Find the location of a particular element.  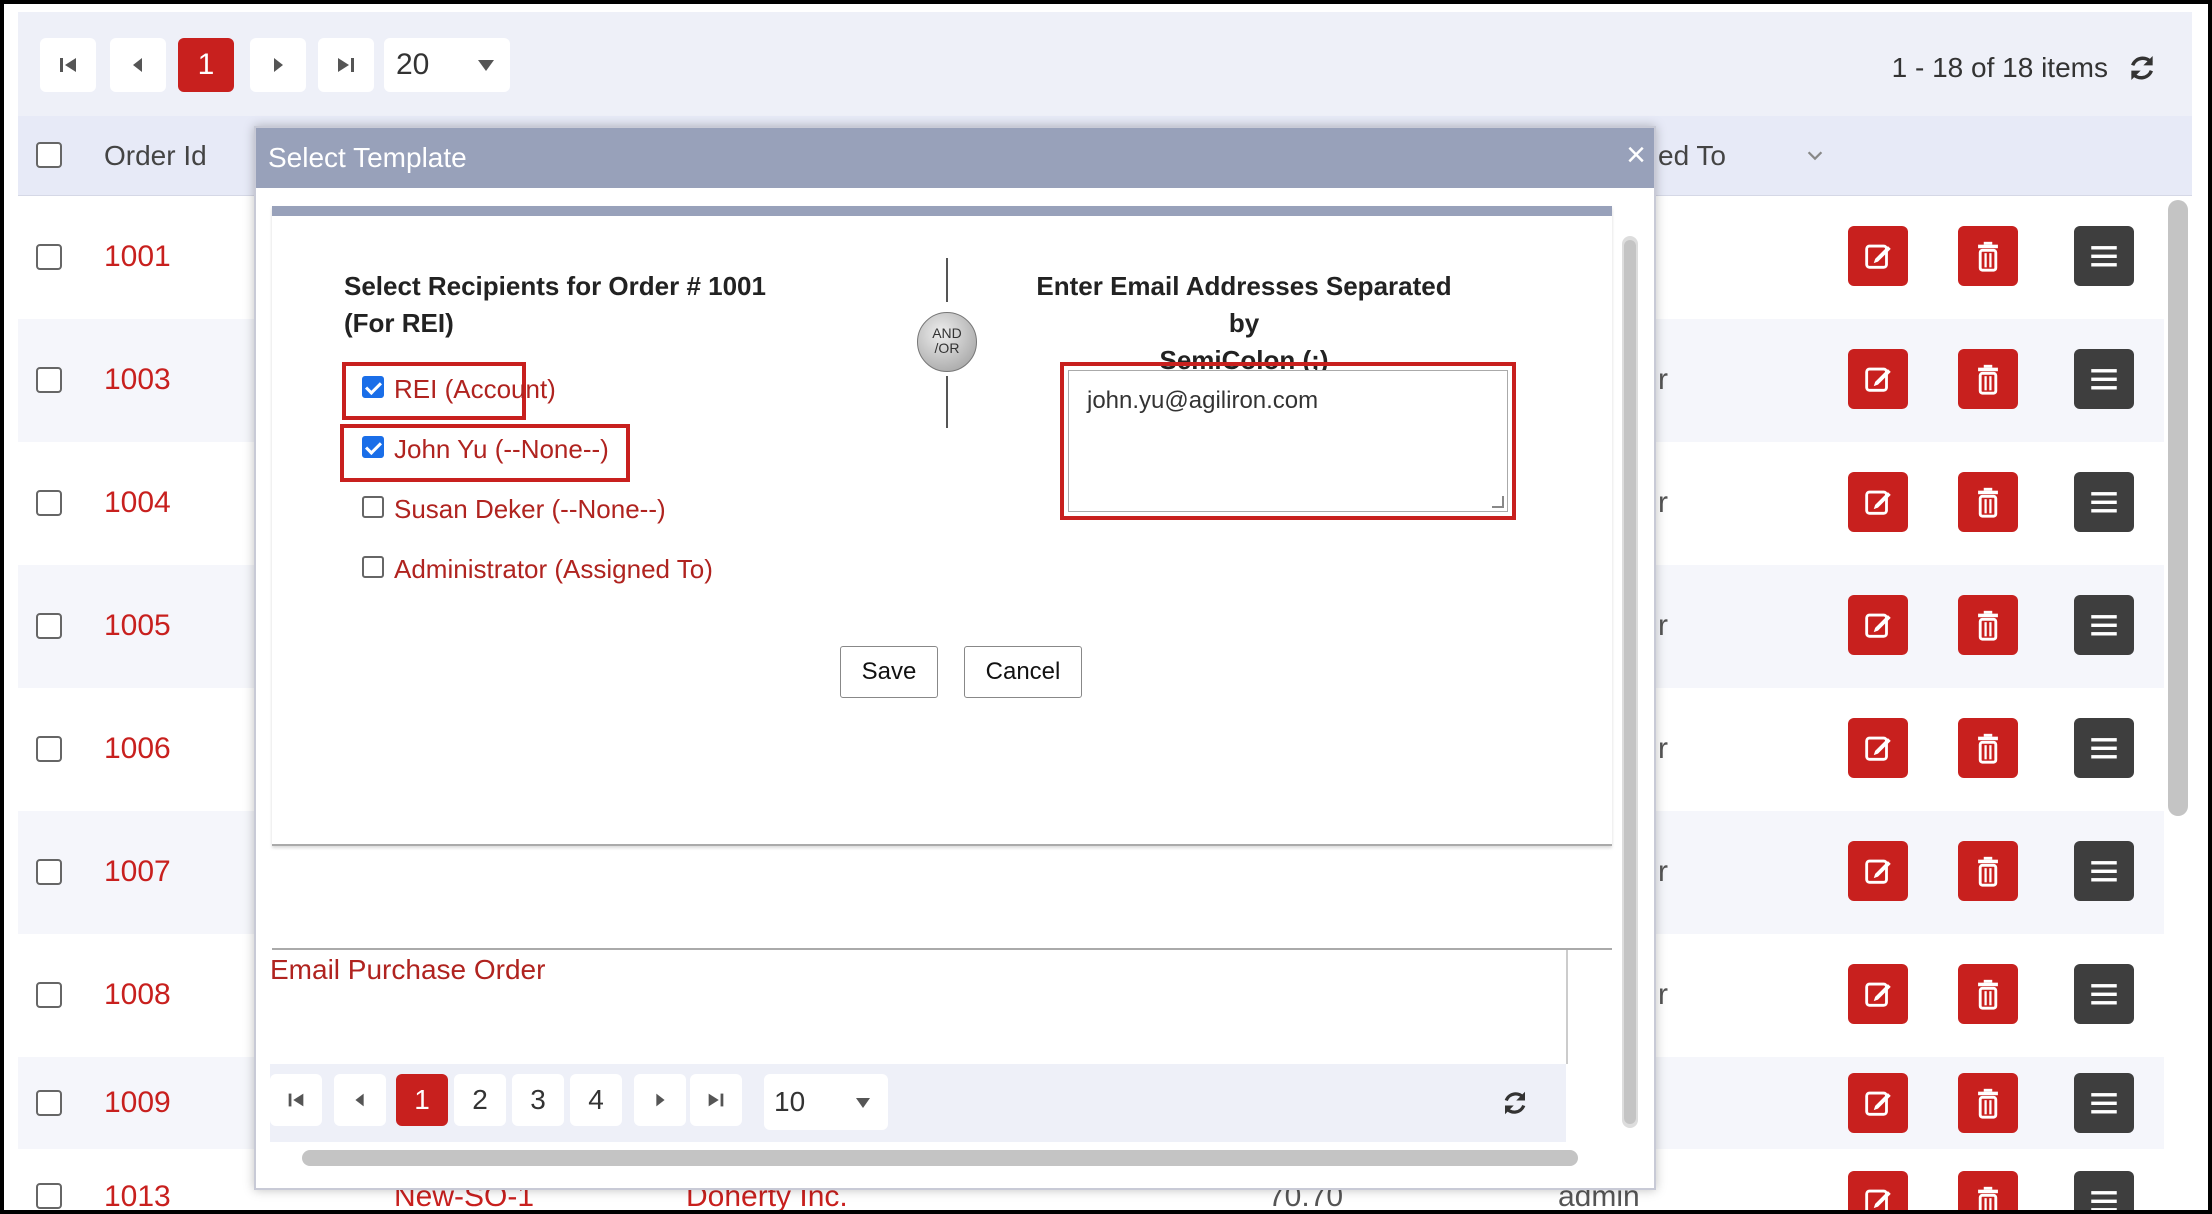

page-button-3: 3 is located at coordinates (538, 1100).